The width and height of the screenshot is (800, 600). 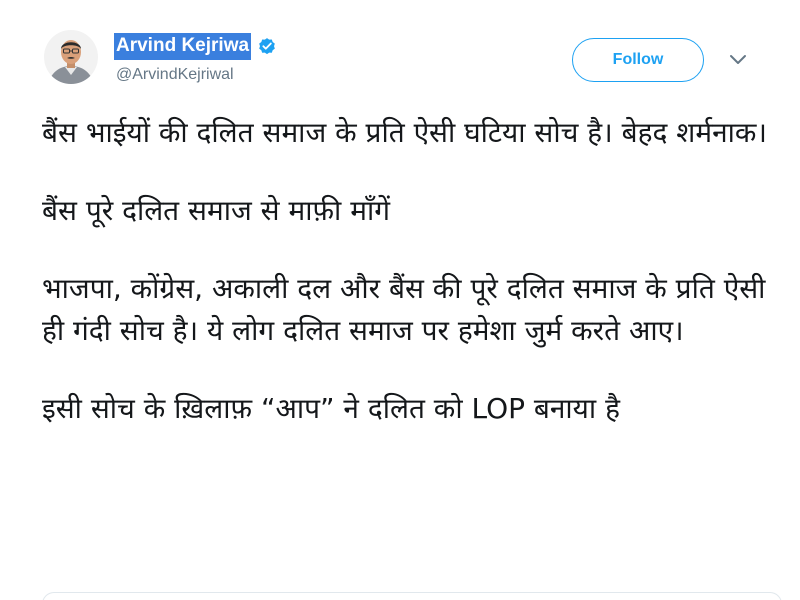 What do you see at coordinates (216, 210) in the screenshot?
I see `tweet-paragraph: बैंस पूरे दलित समाज से माफ़ी माँगें` at bounding box center [216, 210].